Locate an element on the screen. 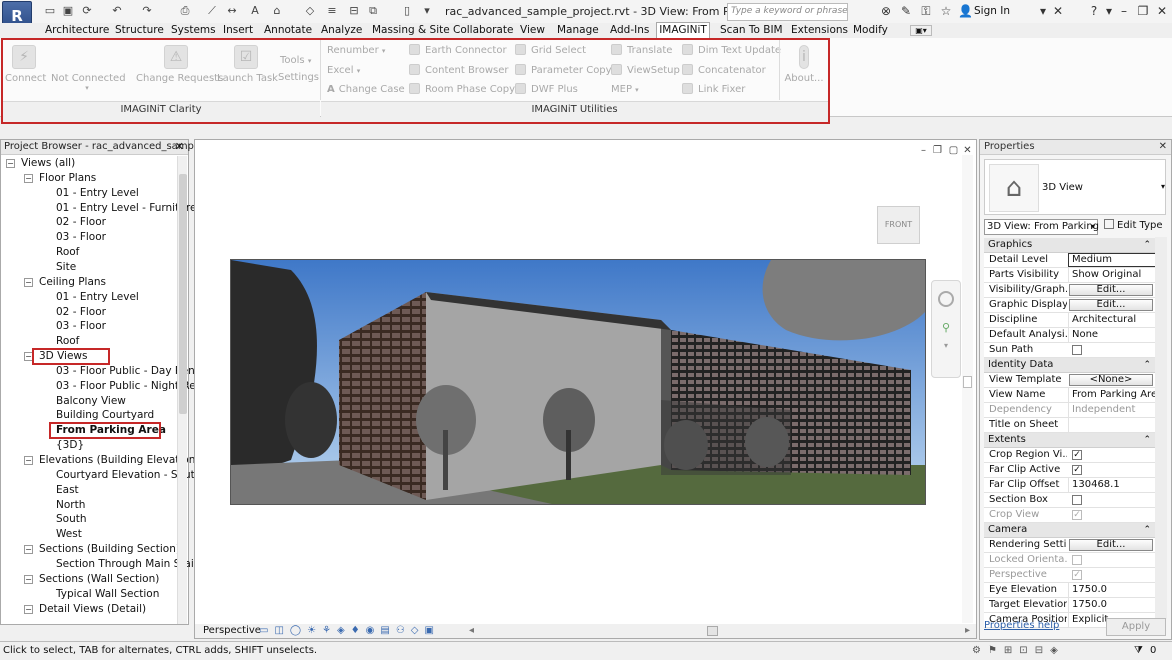 This screenshot has width=1172, height=660. grid-select-button: Grid Select is located at coordinates (550, 51).